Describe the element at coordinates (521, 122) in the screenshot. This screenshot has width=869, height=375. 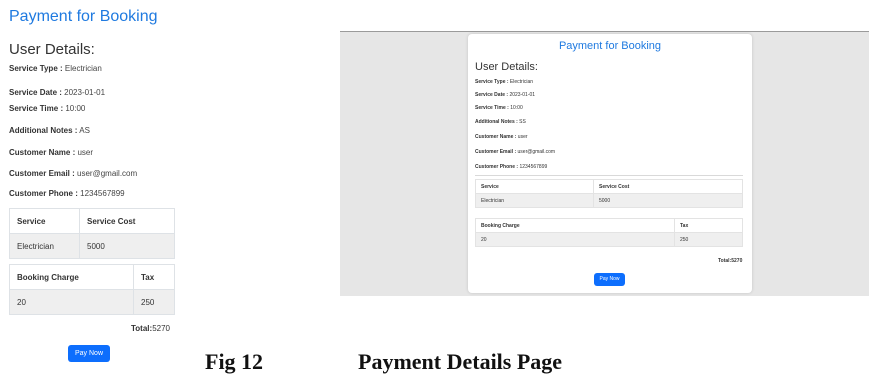
I see `field-value: SS` at that location.